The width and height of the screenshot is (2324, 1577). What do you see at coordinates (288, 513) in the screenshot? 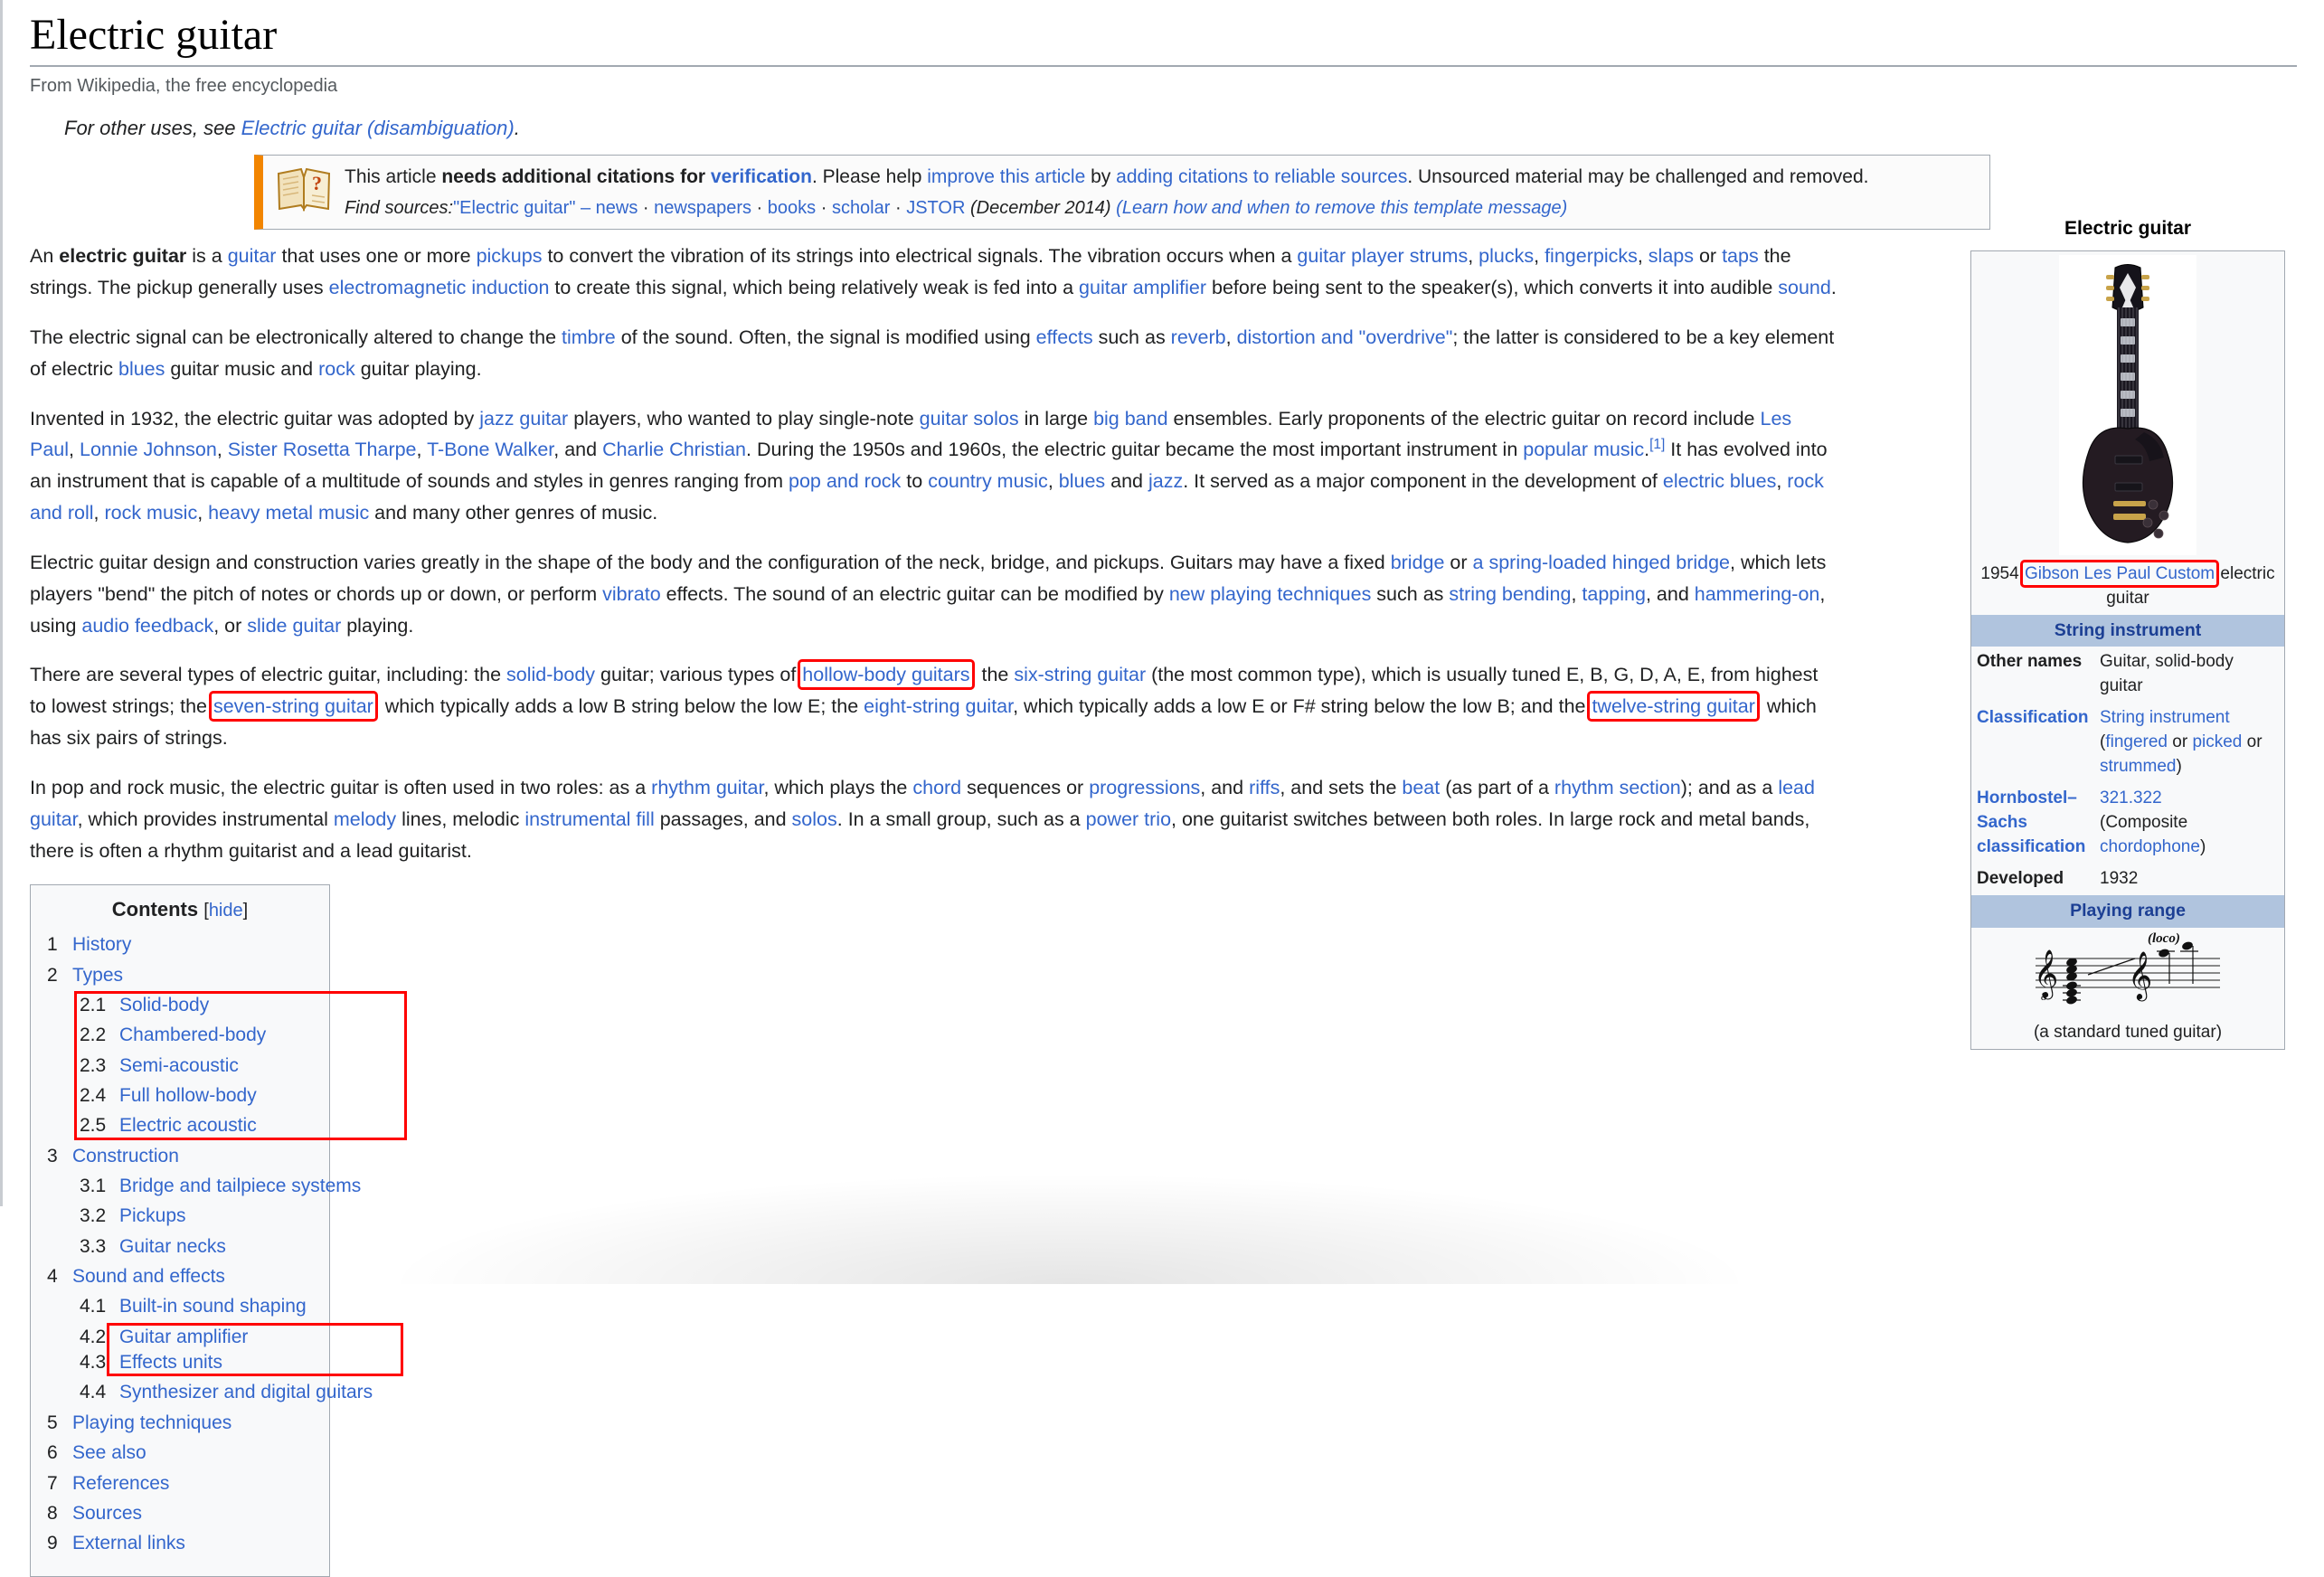
I see `link-heavy-metal-music: heavy metal music` at bounding box center [288, 513].